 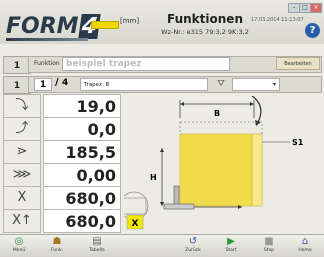 I want to click on home-label: Home, so click(x=305, y=250).